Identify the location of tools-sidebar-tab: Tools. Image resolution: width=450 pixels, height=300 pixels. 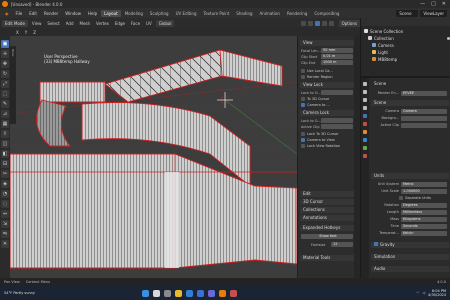
(13, 85).